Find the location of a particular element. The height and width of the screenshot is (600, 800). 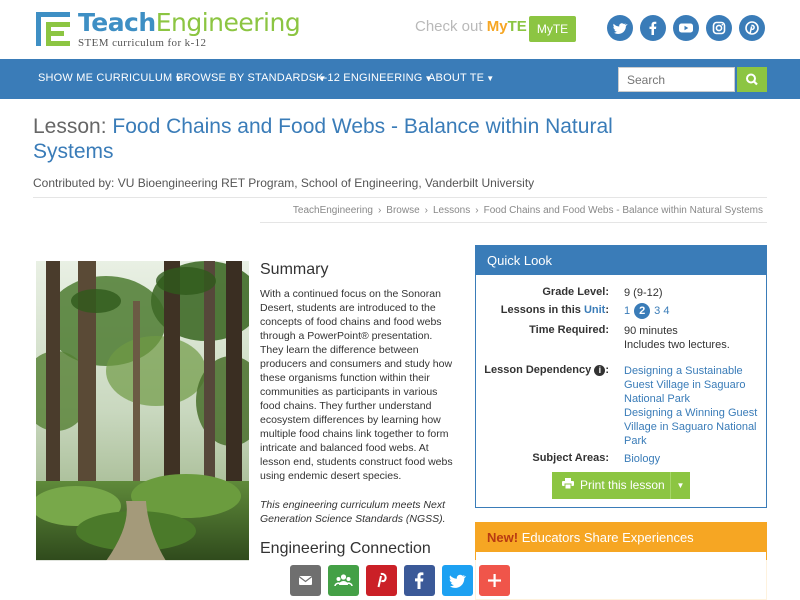

educators-share-heading: New! Educators Share Experiences is located at coordinates (621, 537).